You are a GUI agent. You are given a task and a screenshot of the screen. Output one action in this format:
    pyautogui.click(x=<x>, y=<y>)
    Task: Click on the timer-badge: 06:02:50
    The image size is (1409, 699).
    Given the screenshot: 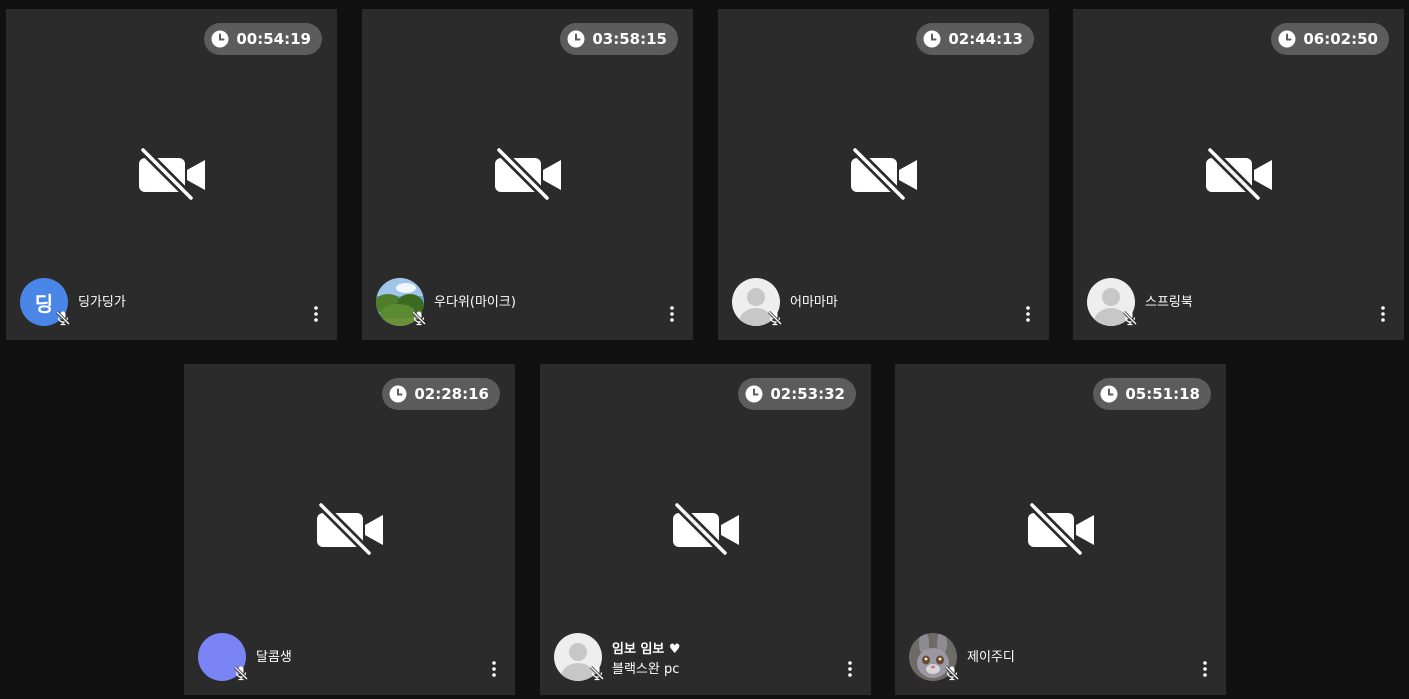 What is the action you would take?
    pyautogui.click(x=1330, y=39)
    